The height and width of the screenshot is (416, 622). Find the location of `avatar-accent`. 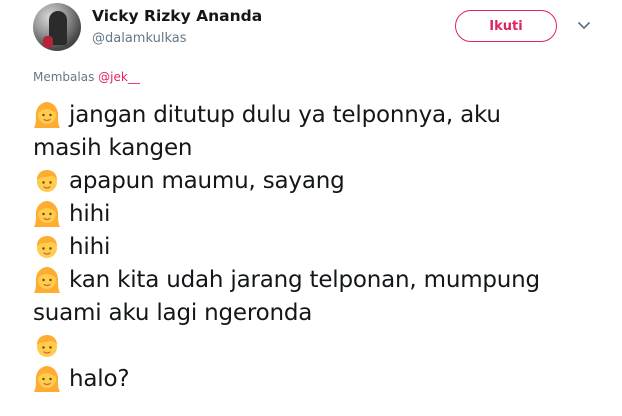

avatar-accent is located at coordinates (48, 42).